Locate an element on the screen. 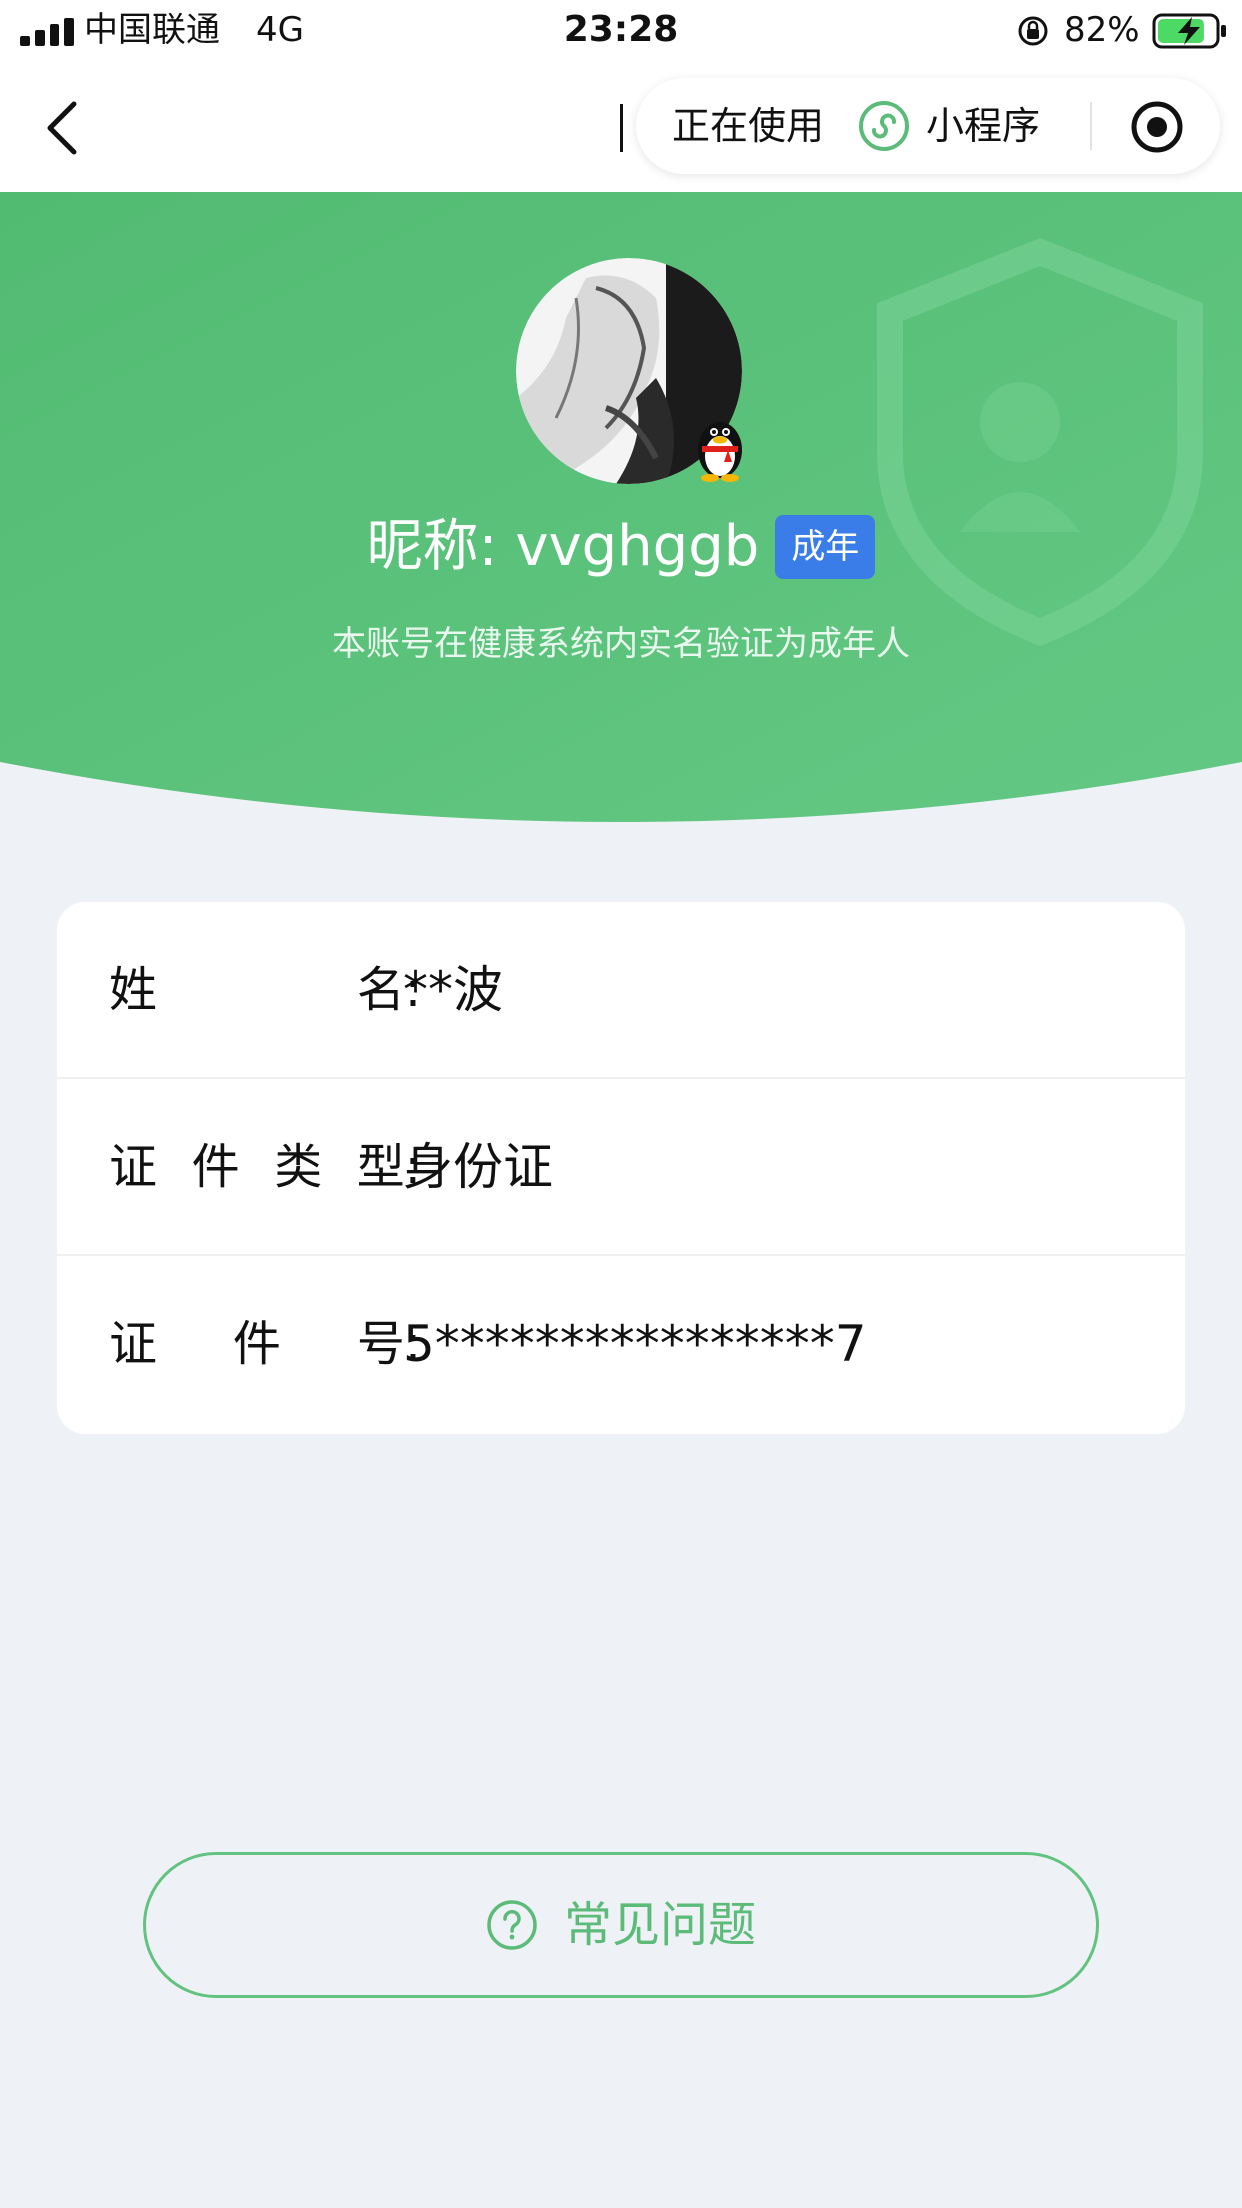  battery-percentage: 82% is located at coordinates (1102, 30).